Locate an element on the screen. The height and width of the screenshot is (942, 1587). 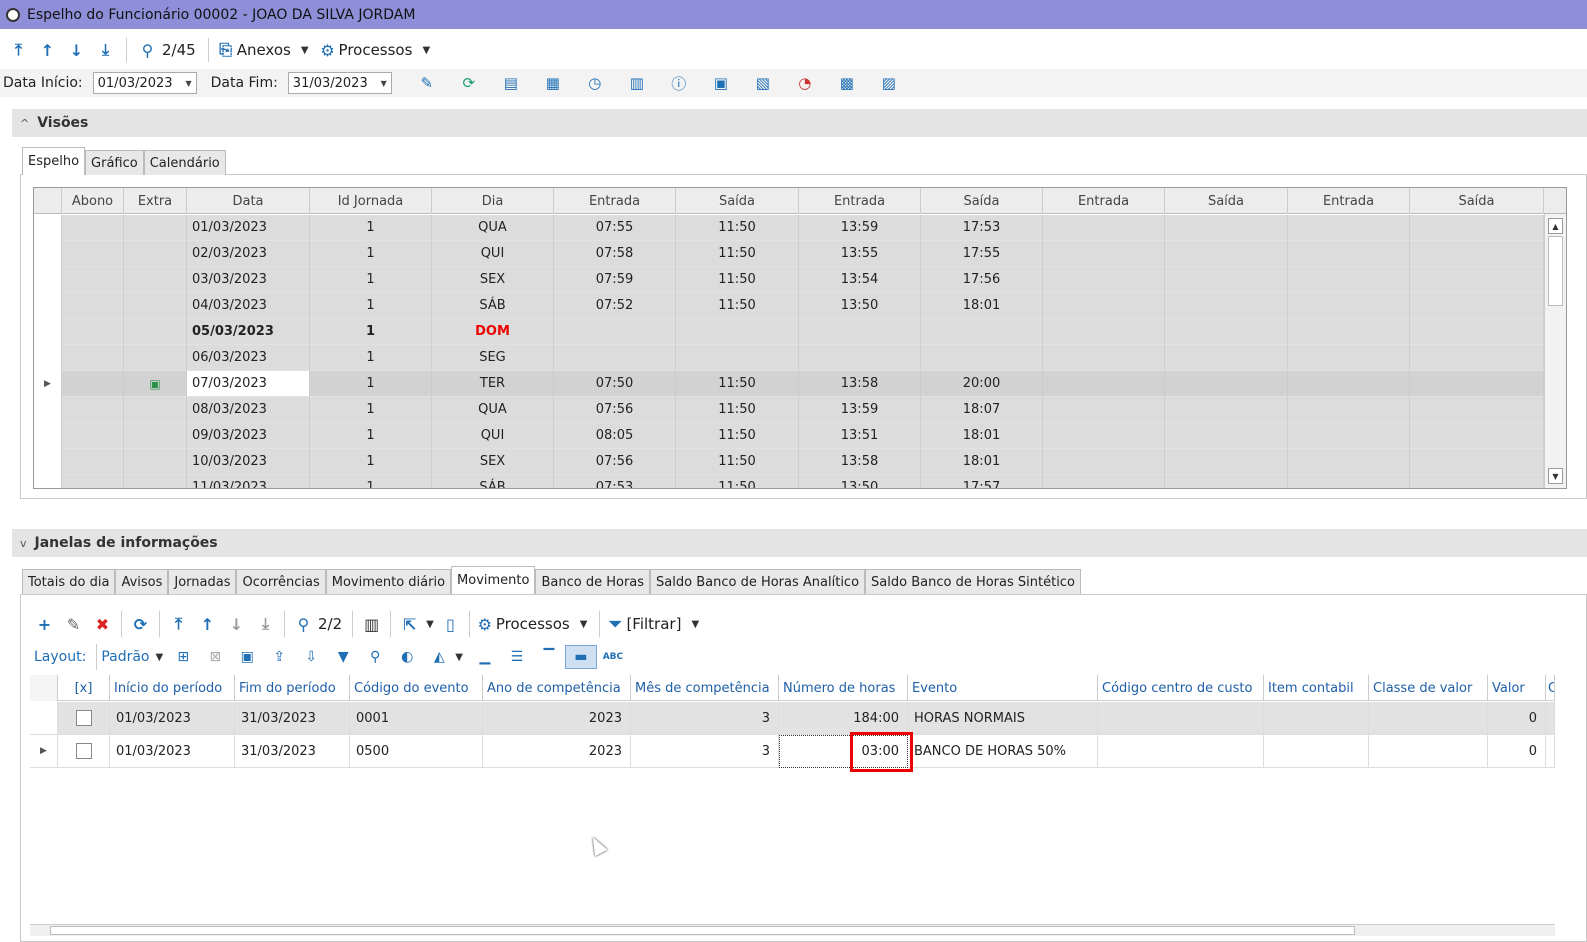
tab-movimento-diario: Movimento diário is located at coordinates (388, 581).